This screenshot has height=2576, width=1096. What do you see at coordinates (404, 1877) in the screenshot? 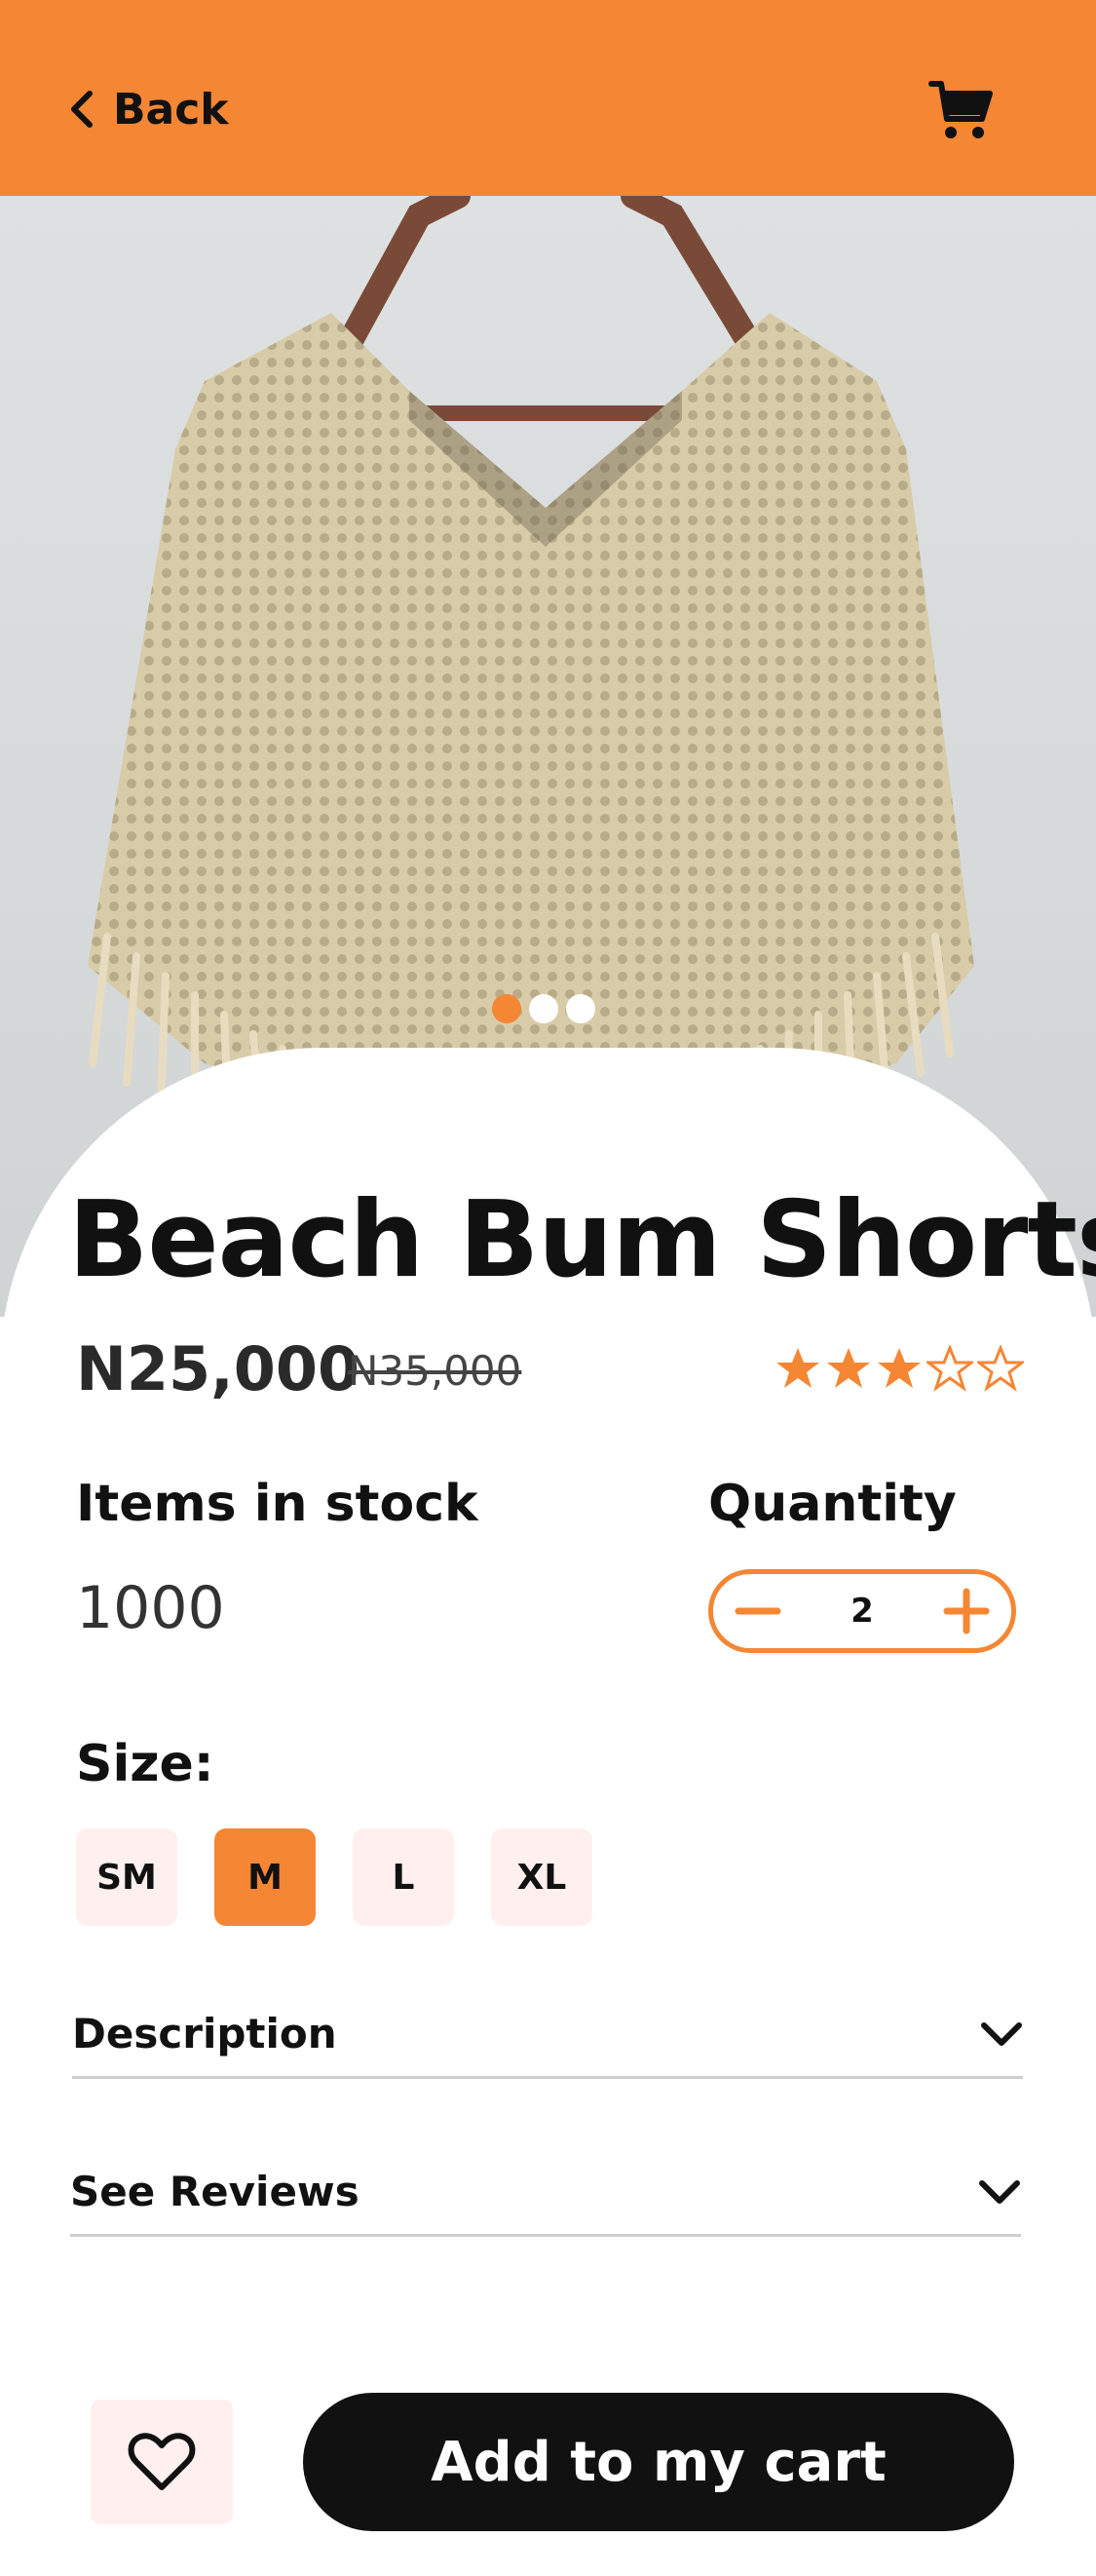
I see `size-option-l: L` at bounding box center [404, 1877].